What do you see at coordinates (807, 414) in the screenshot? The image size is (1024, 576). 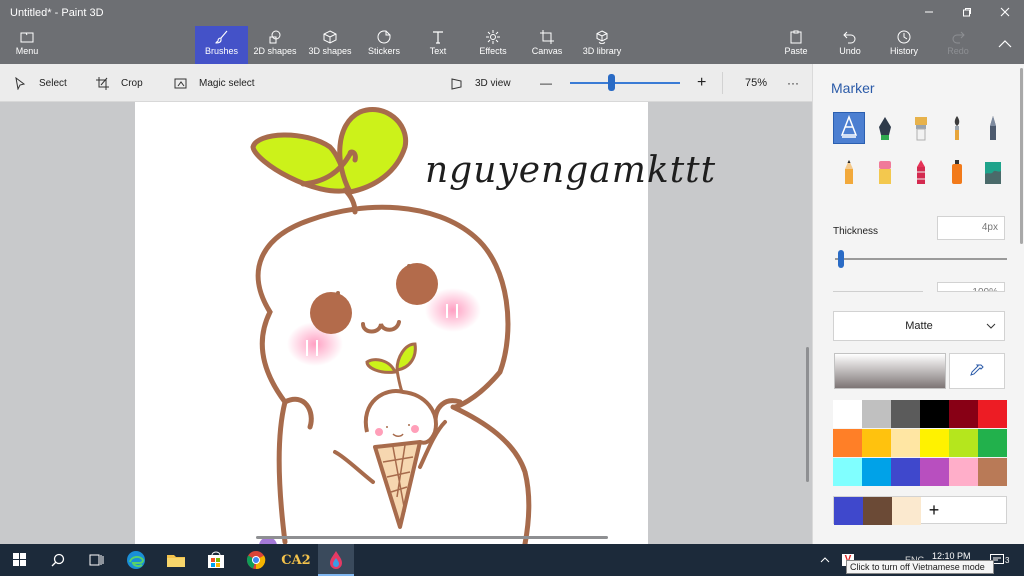 I see `vertical-scrollbar` at bounding box center [807, 414].